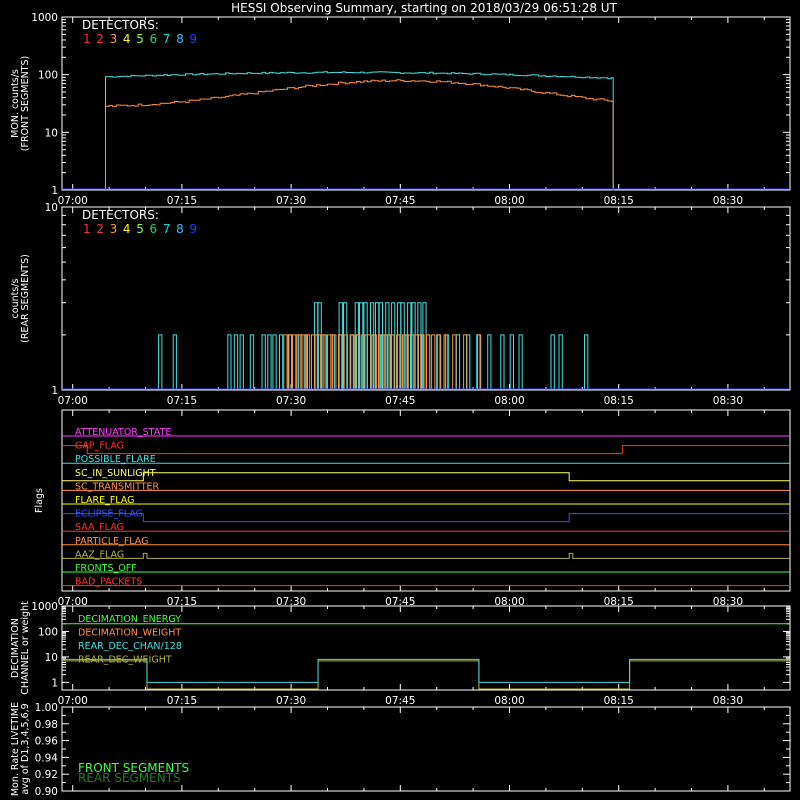 The image size is (800, 800). Describe the element at coordinates (125, 660) in the screenshot. I see `decimation-legend: REAR_DEC_WEIGHT` at that location.